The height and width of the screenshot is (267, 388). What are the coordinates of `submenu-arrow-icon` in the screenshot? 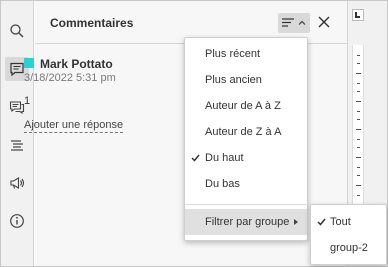 It's located at (296, 222).